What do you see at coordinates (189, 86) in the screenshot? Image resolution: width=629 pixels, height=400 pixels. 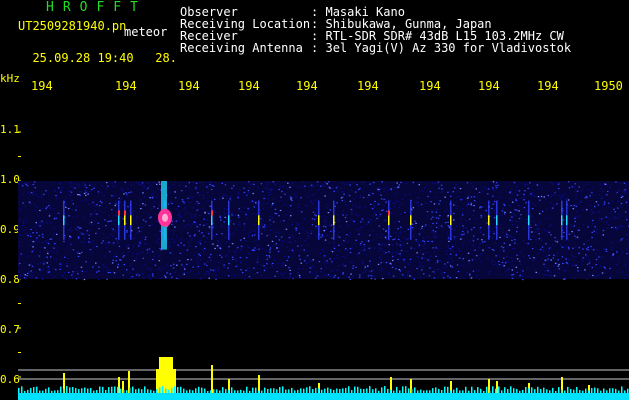 I see `x-tick-label: 194` at bounding box center [189, 86].